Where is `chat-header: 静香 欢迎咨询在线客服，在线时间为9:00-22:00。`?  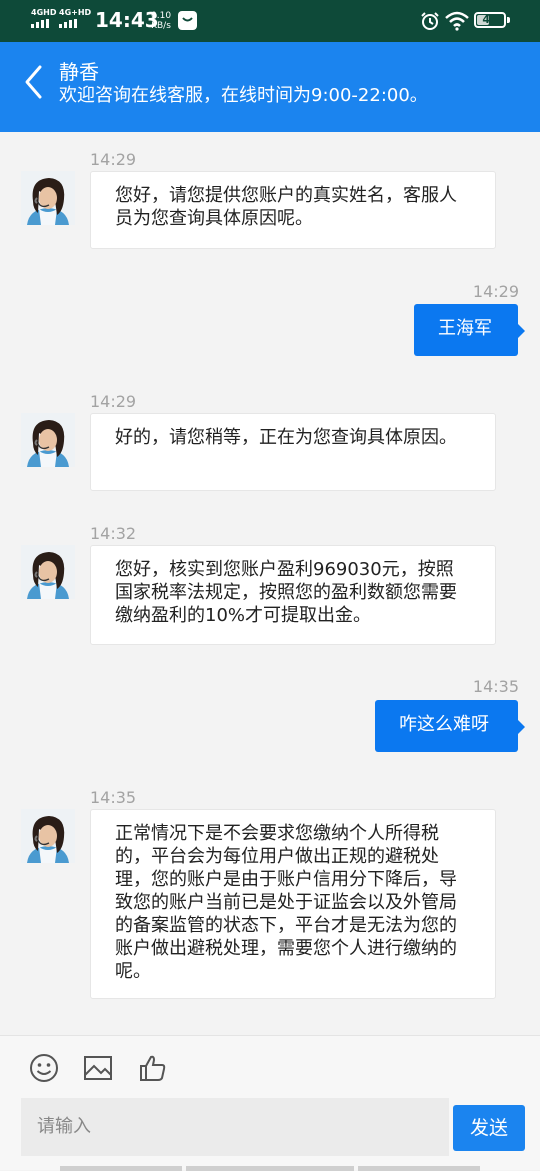 chat-header: 静香 欢迎咨询在线客服，在线时间为9:00-22:00。 is located at coordinates (270, 87).